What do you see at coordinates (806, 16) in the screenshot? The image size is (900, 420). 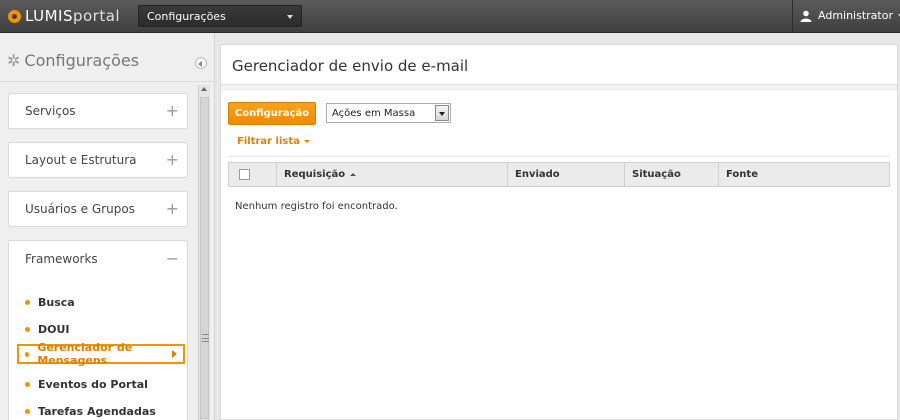 I see `user-icon` at bounding box center [806, 16].